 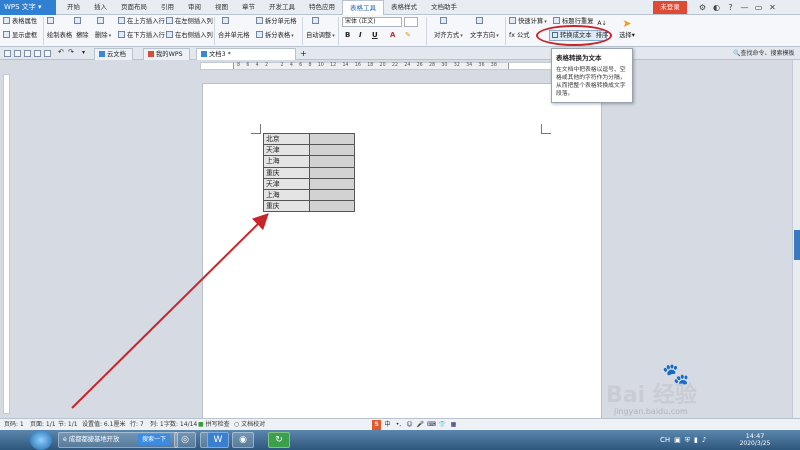 What do you see at coordinates (6, 244) in the screenshot?
I see `vertical-ruler` at bounding box center [6, 244].